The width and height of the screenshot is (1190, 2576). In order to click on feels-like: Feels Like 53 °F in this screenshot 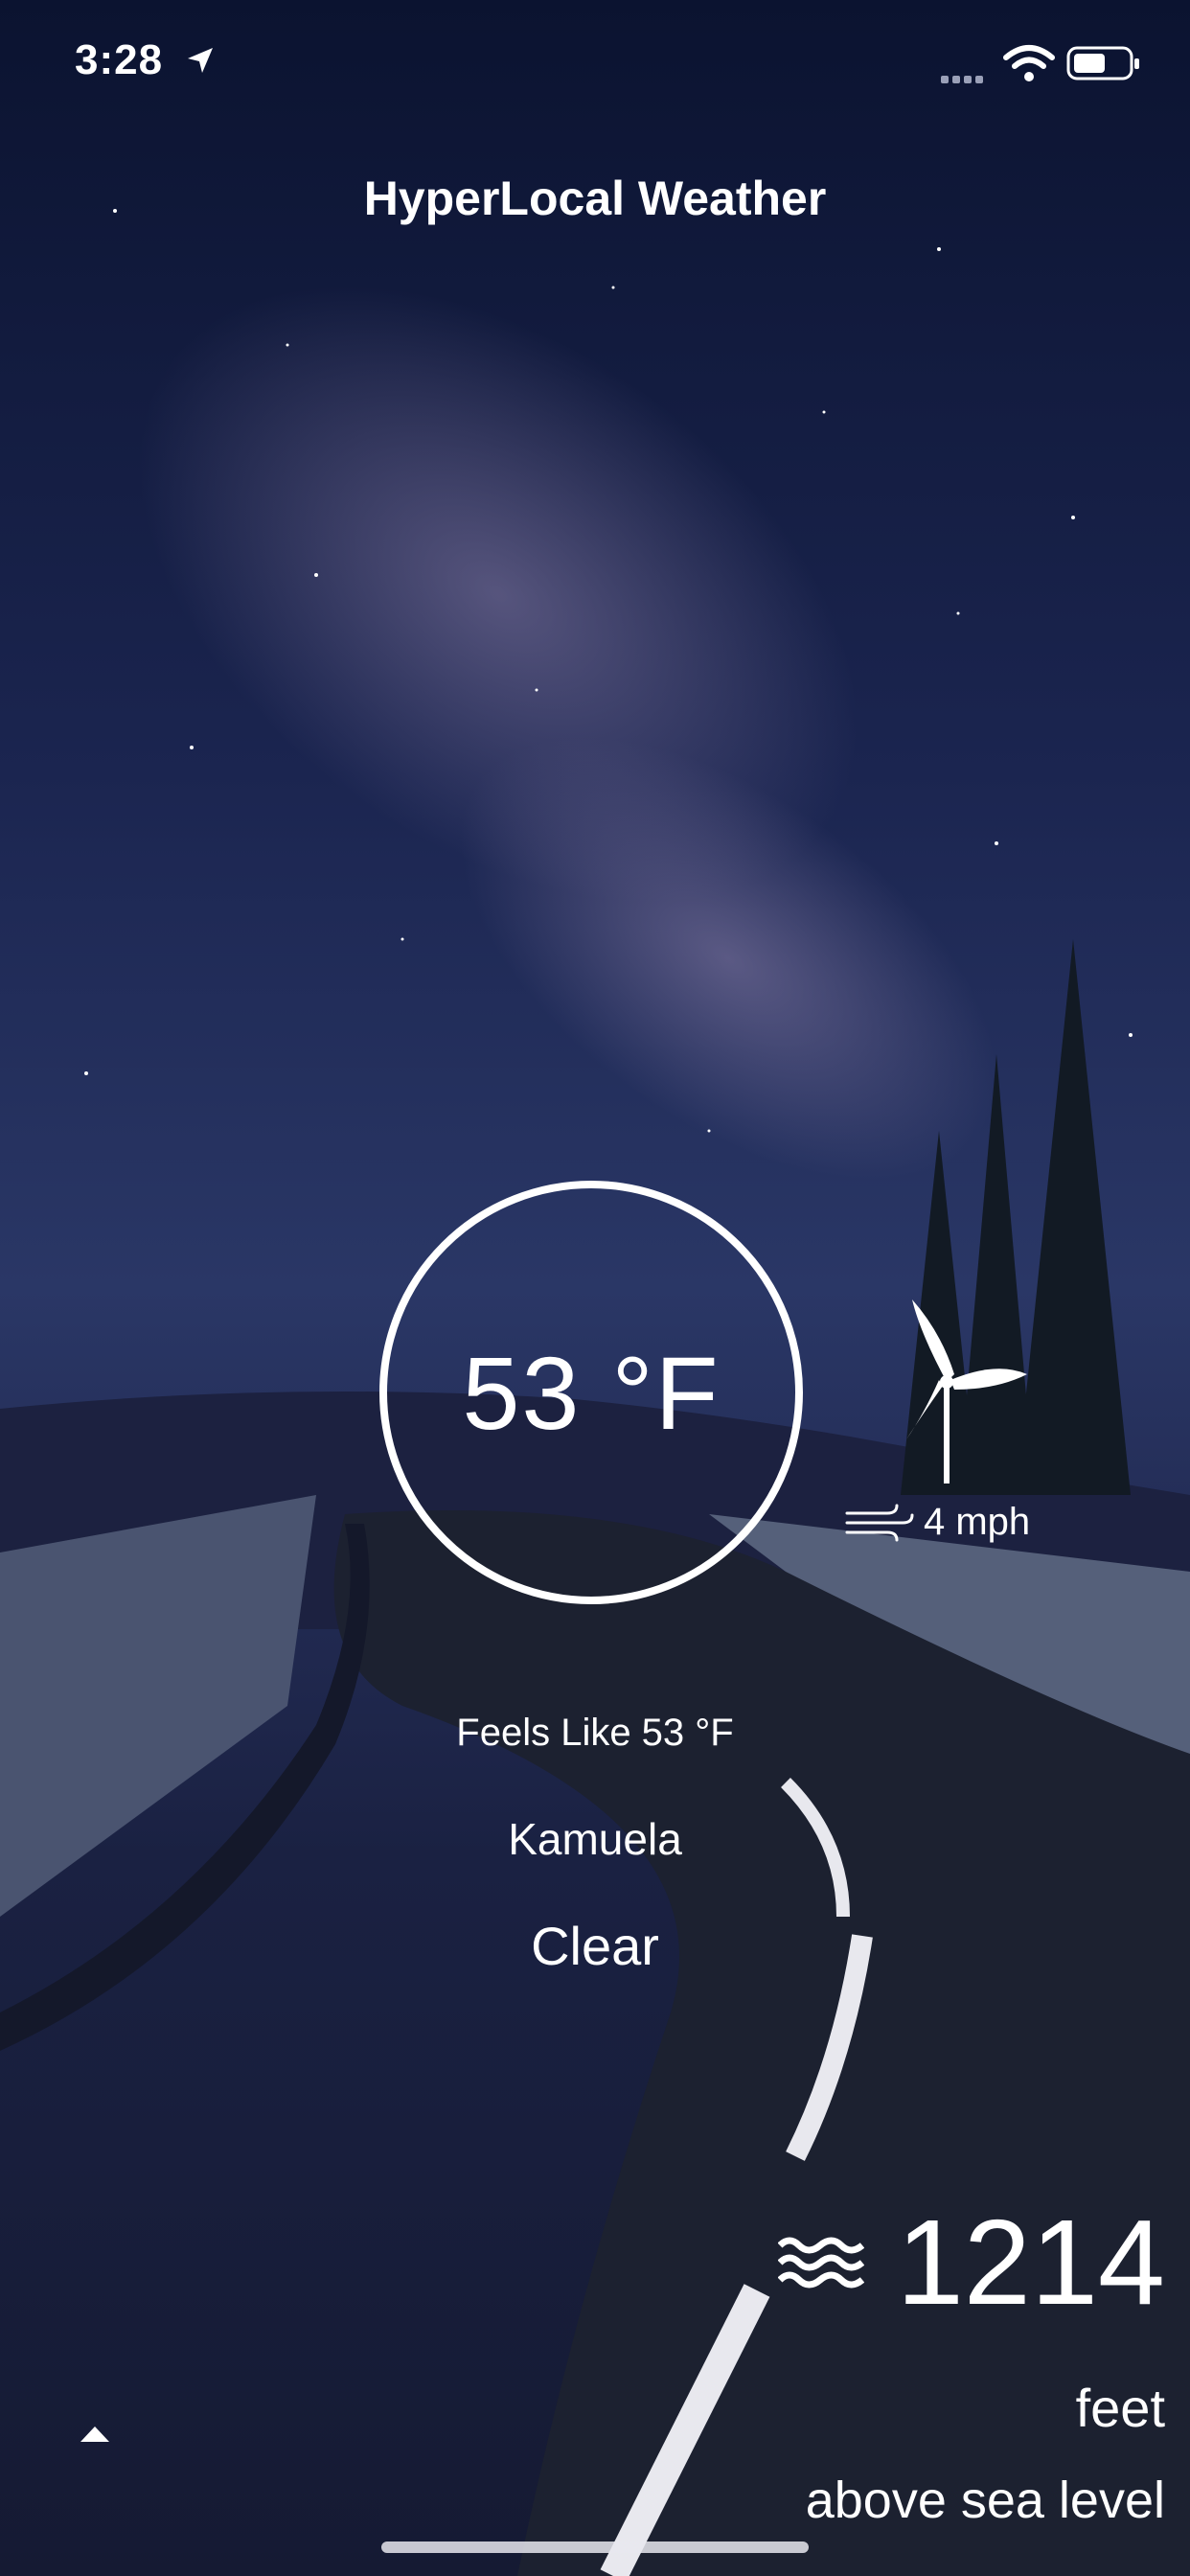, I will do `click(595, 1733)`.